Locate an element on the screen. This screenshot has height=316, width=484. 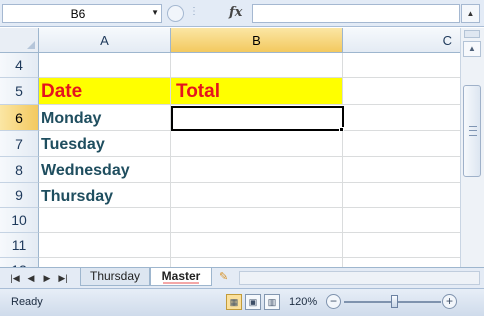
first-sheet-icon: |◀ is located at coordinates (15, 278).